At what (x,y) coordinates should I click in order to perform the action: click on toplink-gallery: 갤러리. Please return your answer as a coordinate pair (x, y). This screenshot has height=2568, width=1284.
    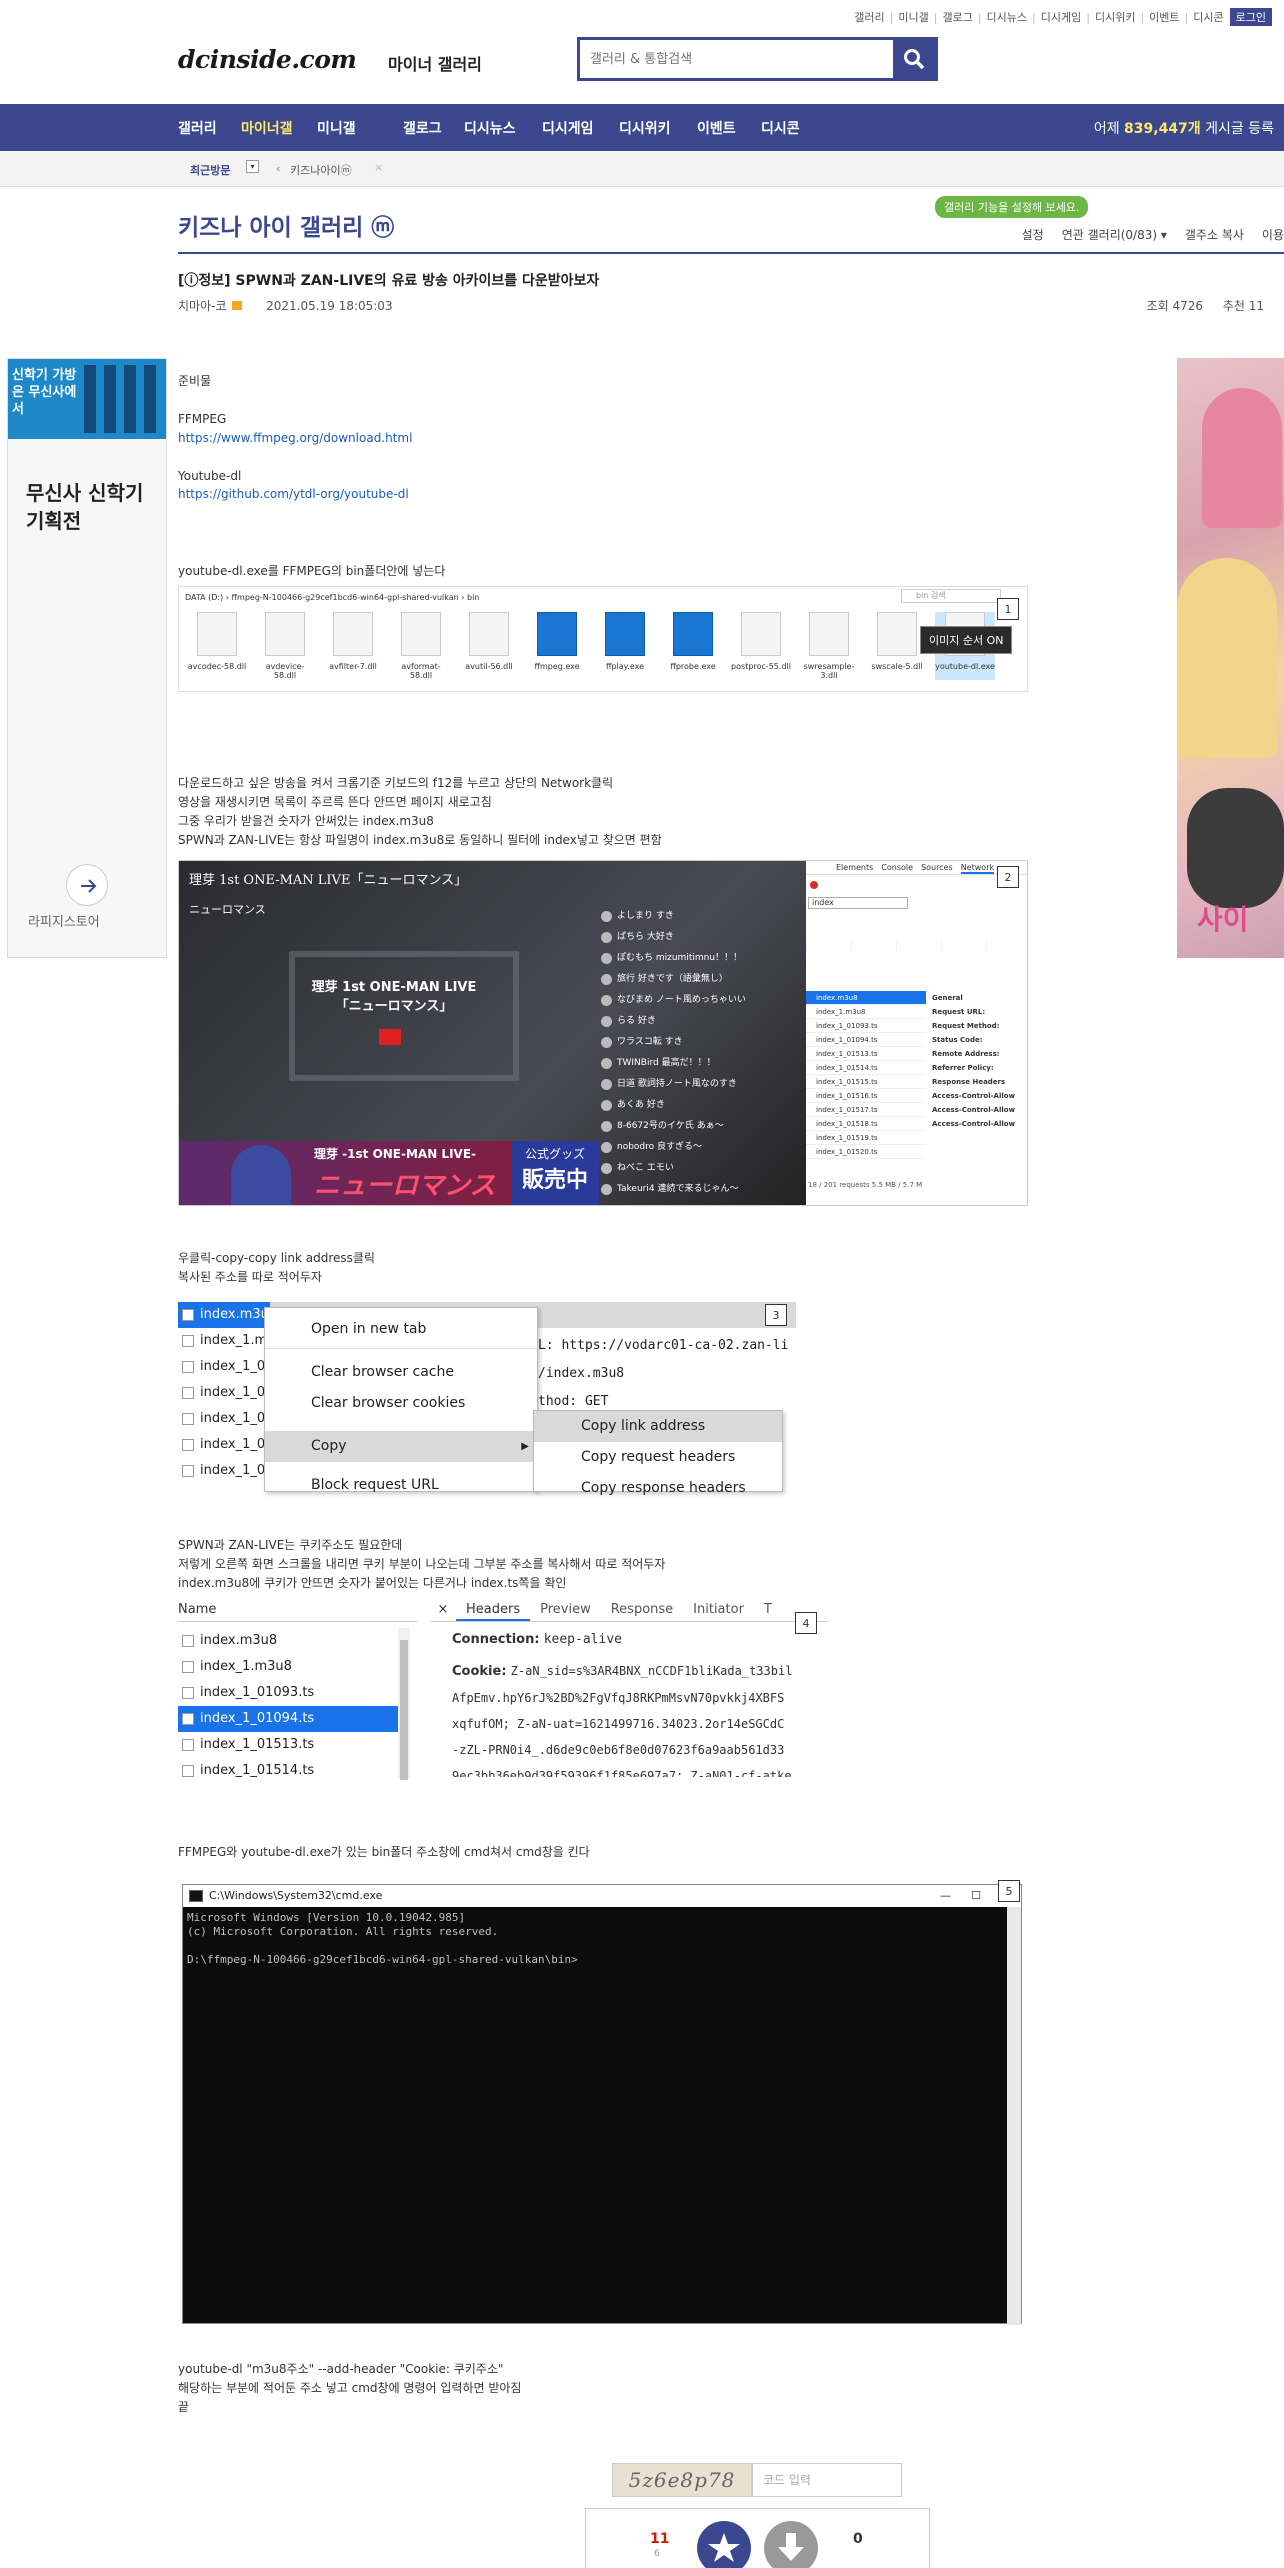
    Looking at the image, I should click on (869, 17).